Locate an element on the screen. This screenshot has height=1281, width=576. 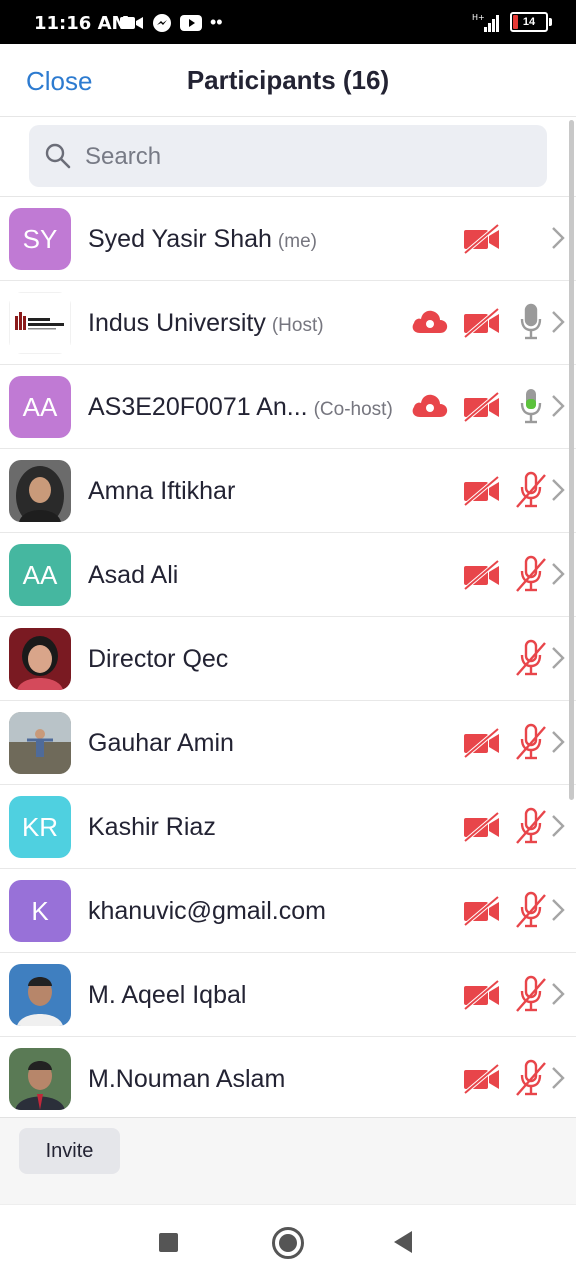
participant-name: Amna Iftikhar is located at coordinates (162, 491).